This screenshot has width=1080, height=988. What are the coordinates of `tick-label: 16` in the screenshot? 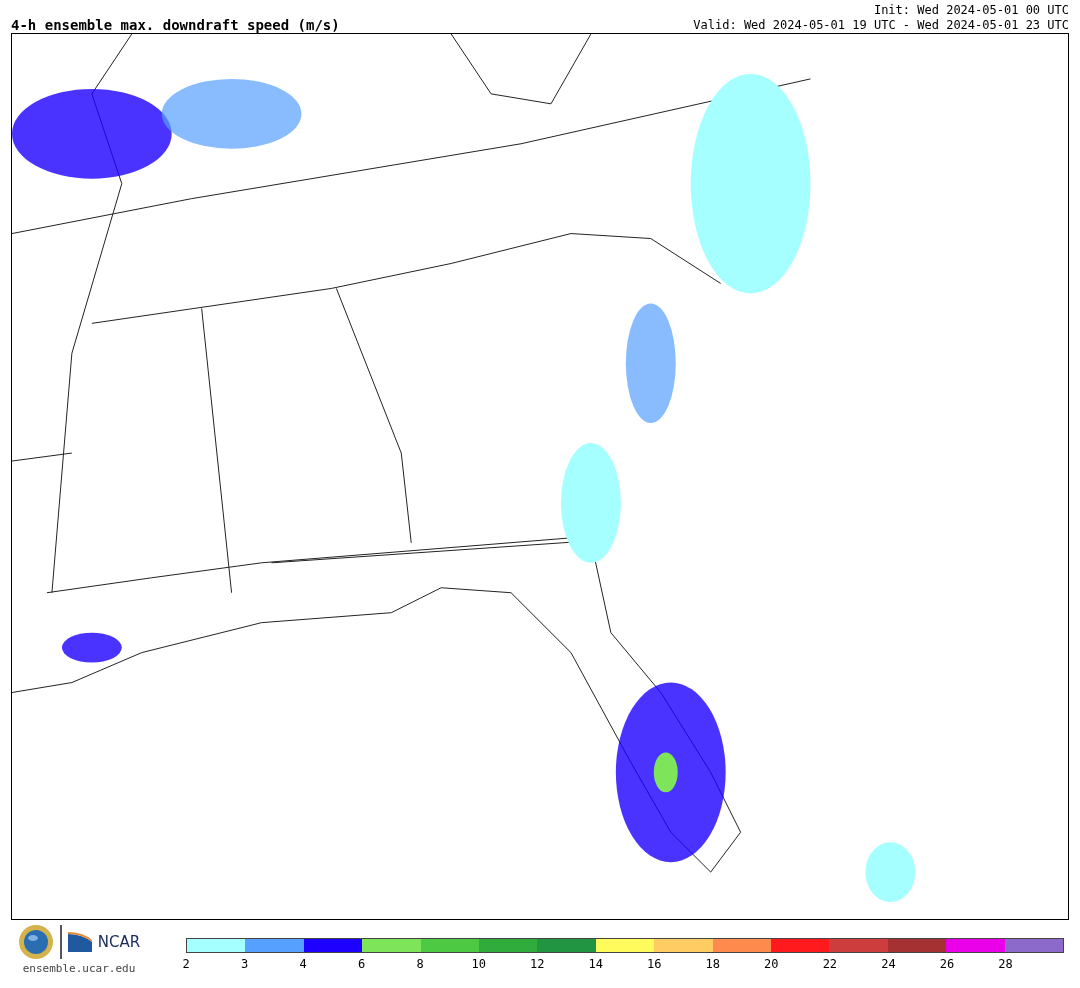 It's located at (654, 964).